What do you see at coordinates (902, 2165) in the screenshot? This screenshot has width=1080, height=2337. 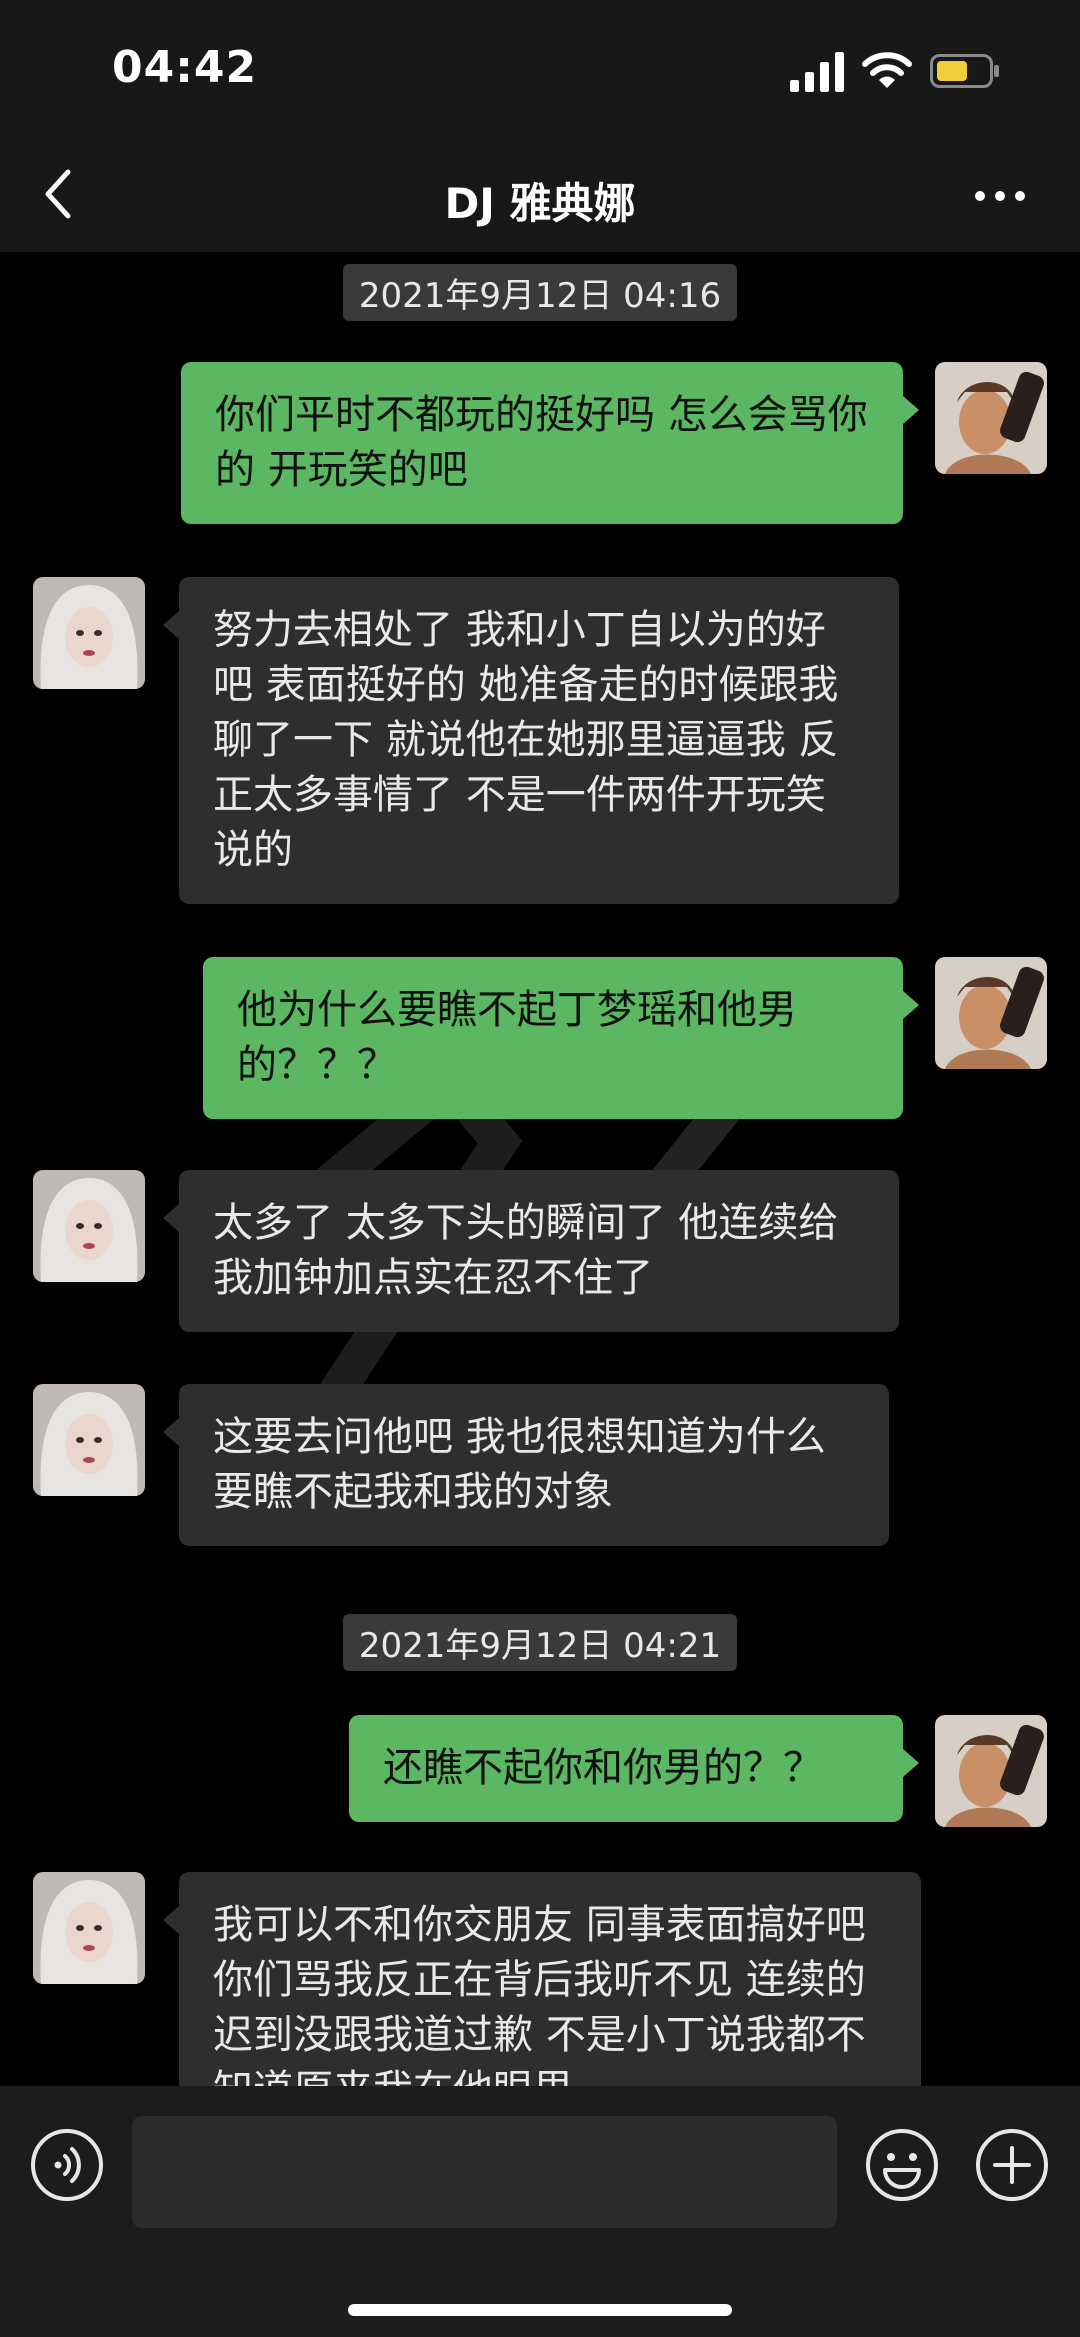 I see `emoji-icon` at bounding box center [902, 2165].